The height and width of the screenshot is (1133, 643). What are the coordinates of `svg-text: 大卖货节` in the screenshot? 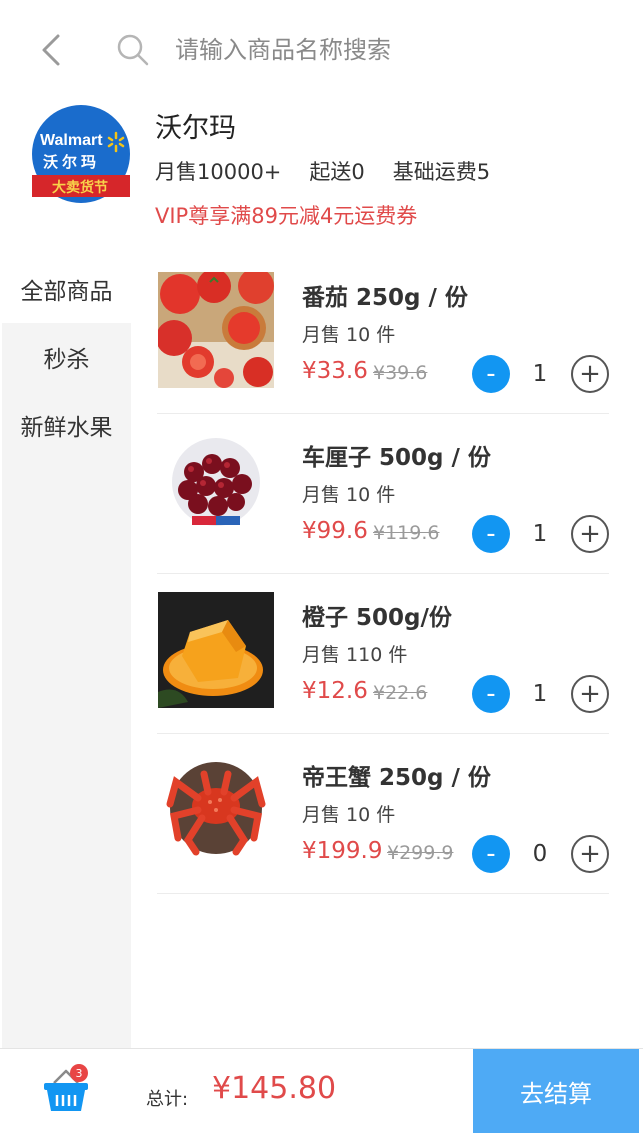 It's located at (80, 187).